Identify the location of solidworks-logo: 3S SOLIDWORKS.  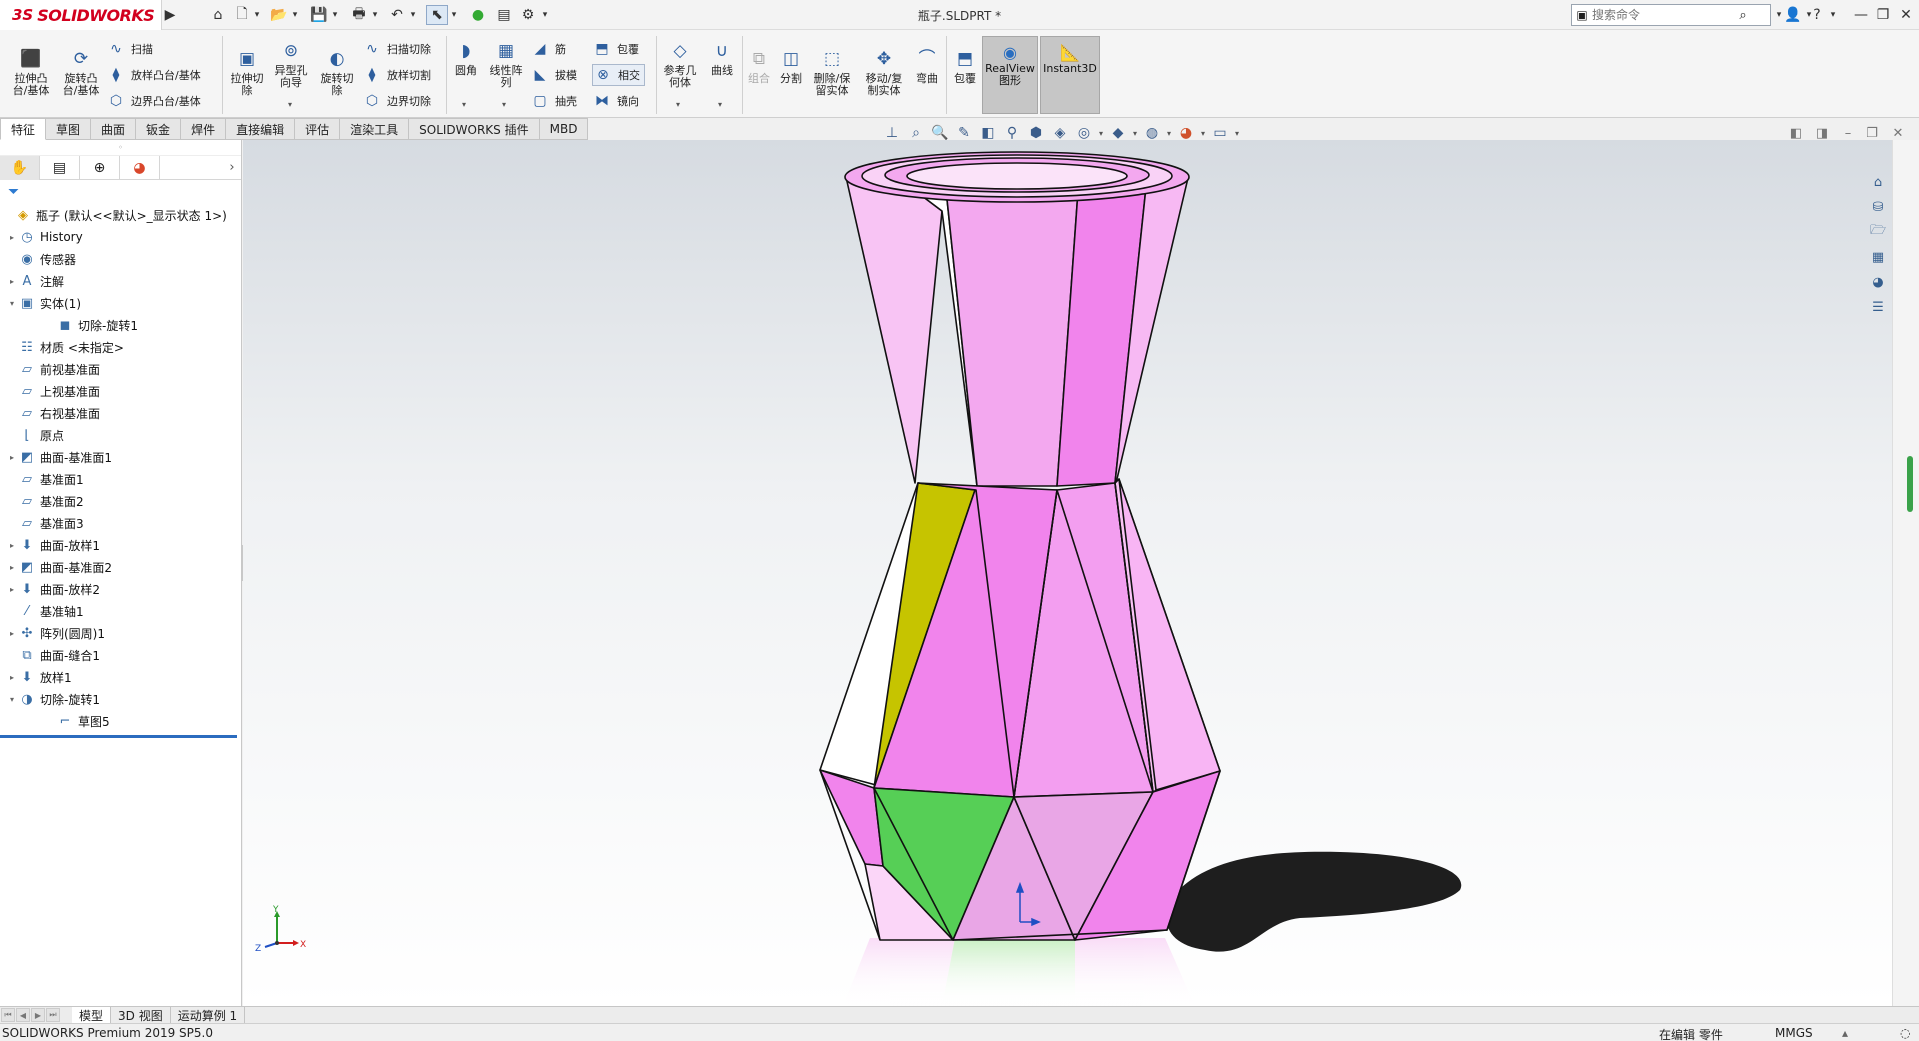
(81, 15).